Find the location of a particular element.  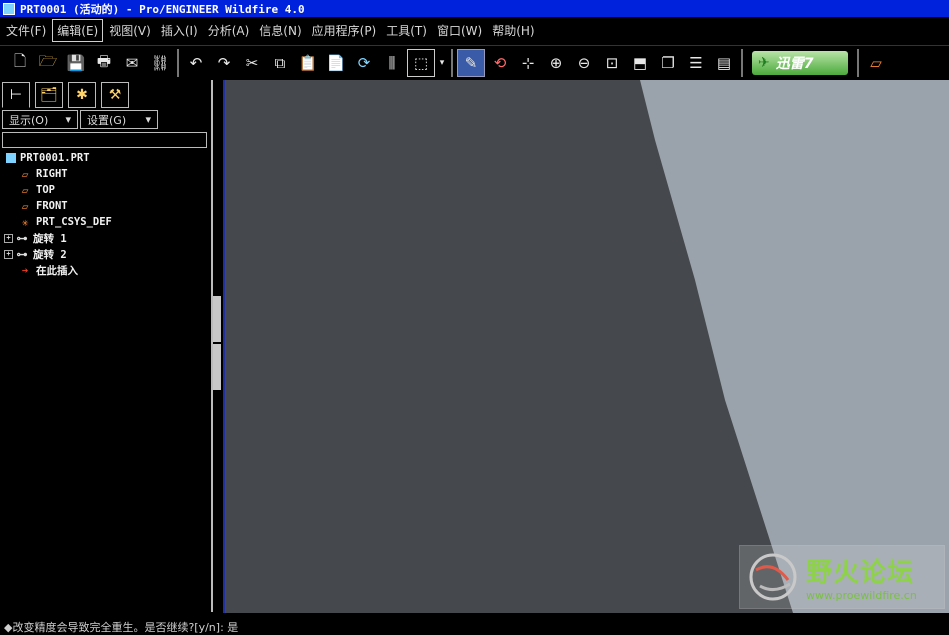

new-file-icon: 🗋 is located at coordinates (20, 63).